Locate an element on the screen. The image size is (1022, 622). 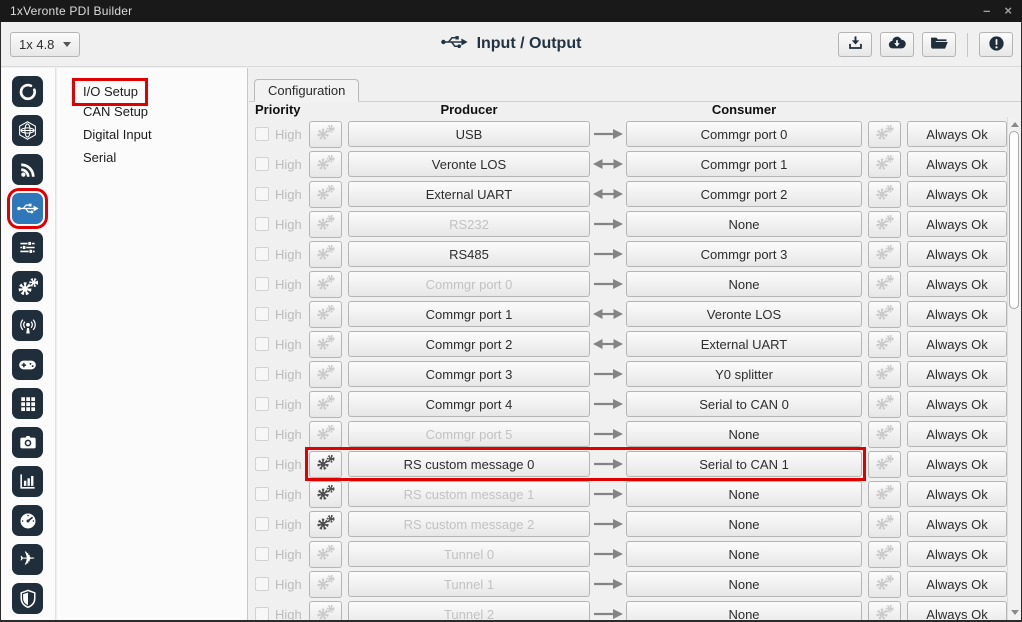
producer-button: Commgr port 0 is located at coordinates (469, 284).